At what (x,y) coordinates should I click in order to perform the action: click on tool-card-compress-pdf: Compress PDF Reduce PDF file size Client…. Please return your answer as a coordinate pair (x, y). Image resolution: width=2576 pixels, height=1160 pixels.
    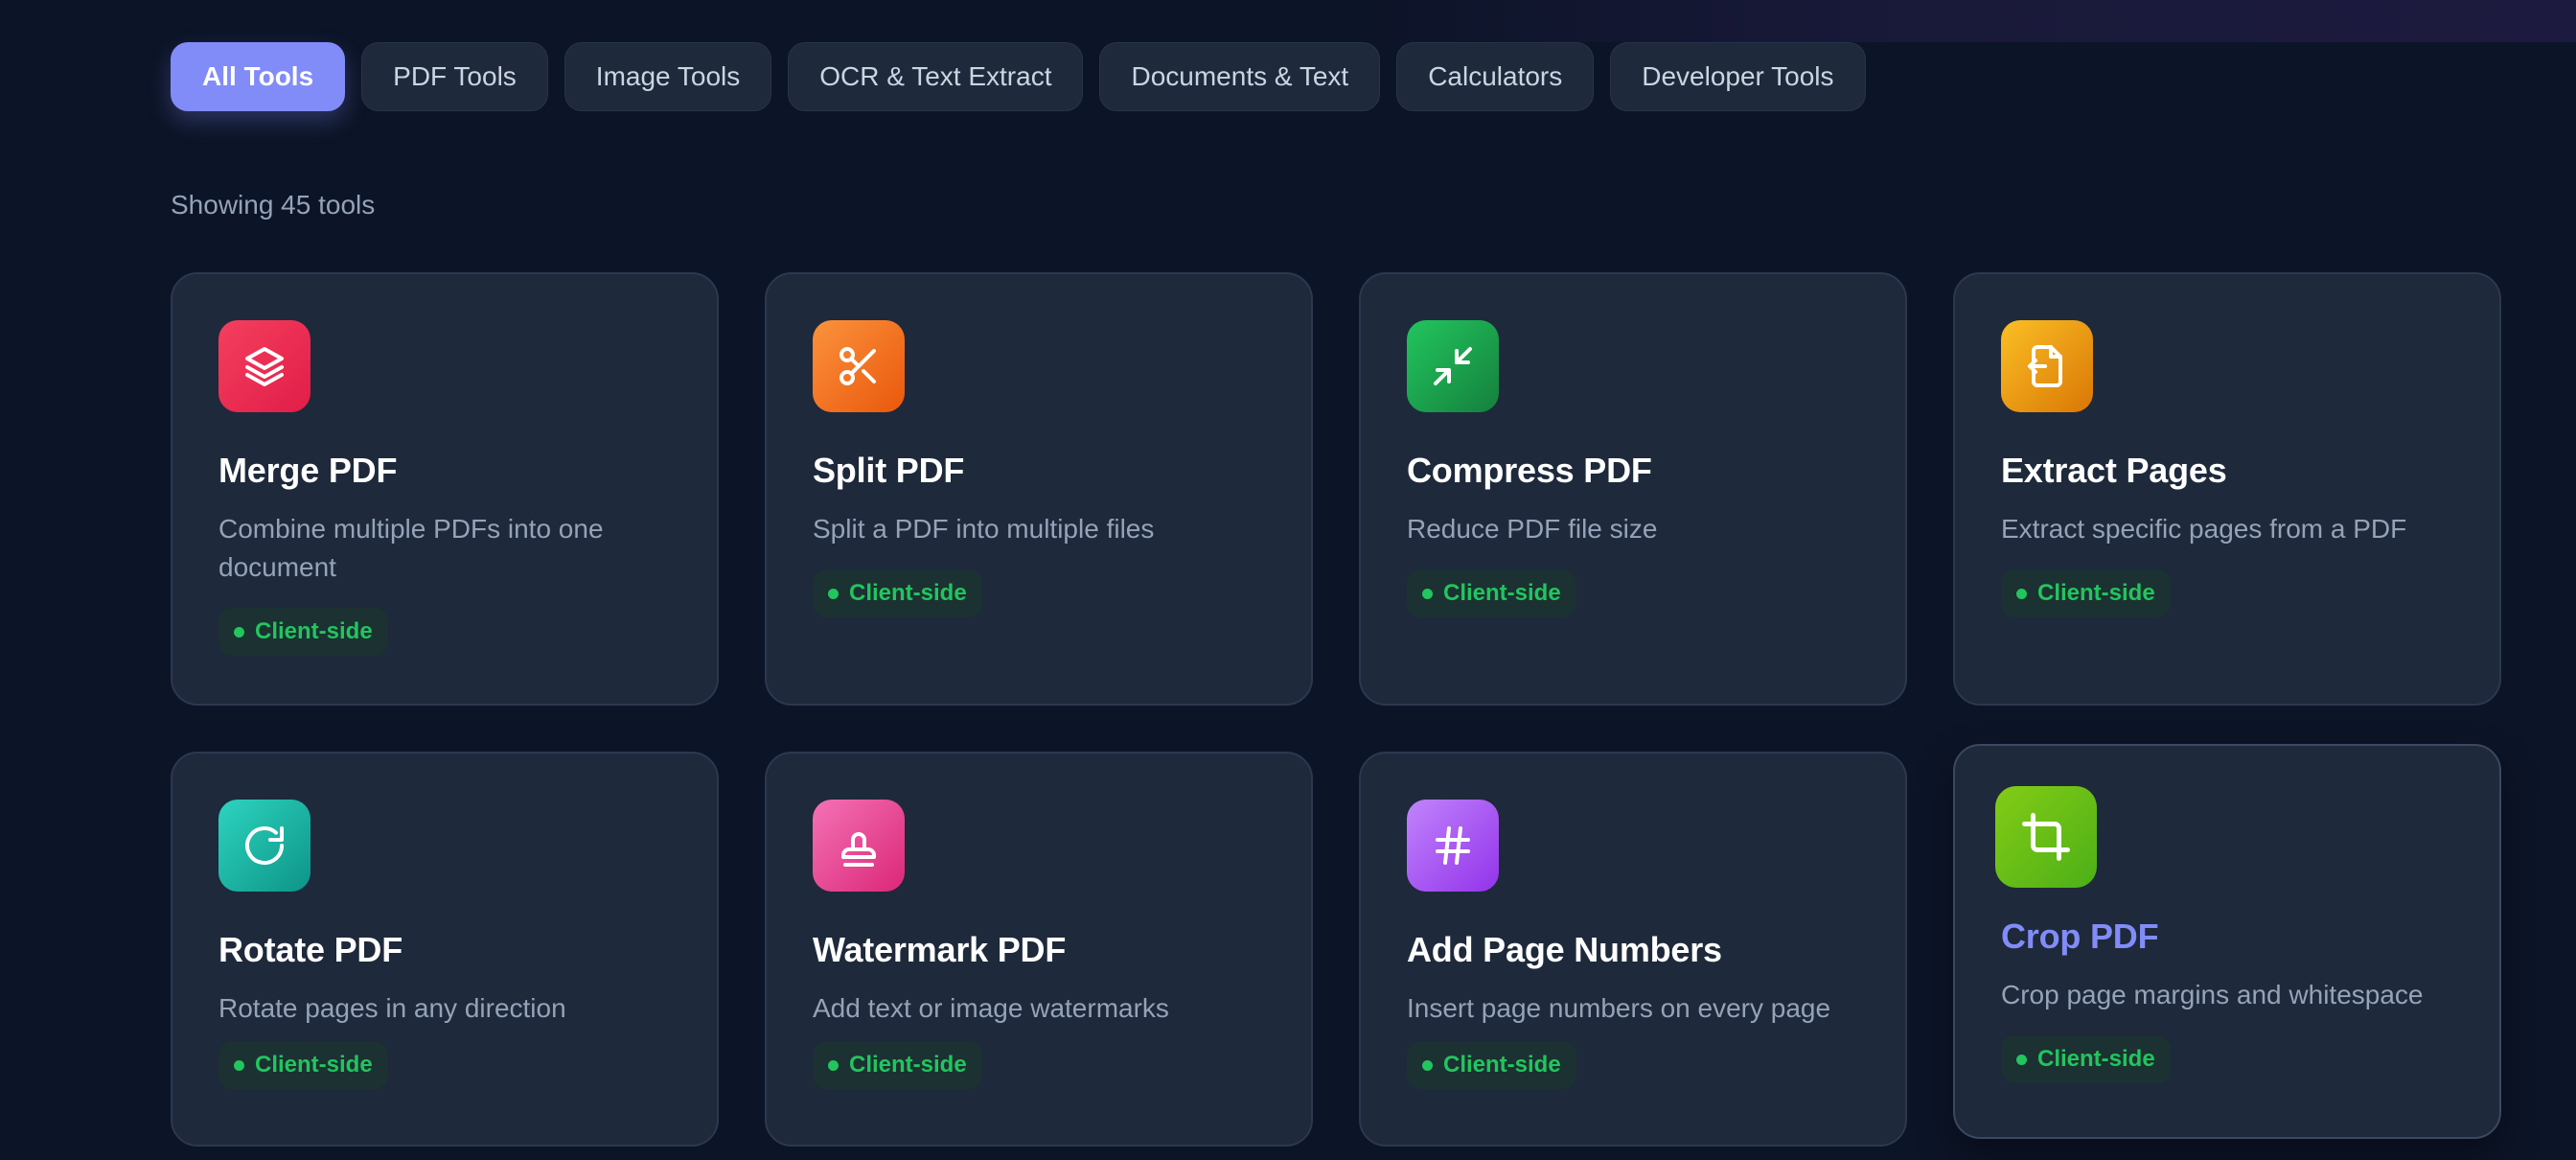
    Looking at the image, I should click on (1633, 489).